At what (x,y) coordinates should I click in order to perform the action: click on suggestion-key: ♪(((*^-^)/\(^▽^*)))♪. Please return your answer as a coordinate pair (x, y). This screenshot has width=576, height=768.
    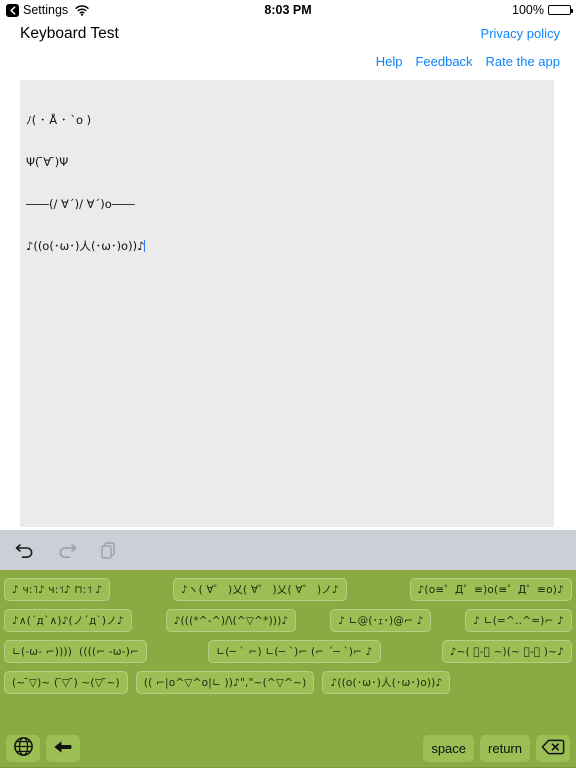
    Looking at the image, I should click on (231, 620).